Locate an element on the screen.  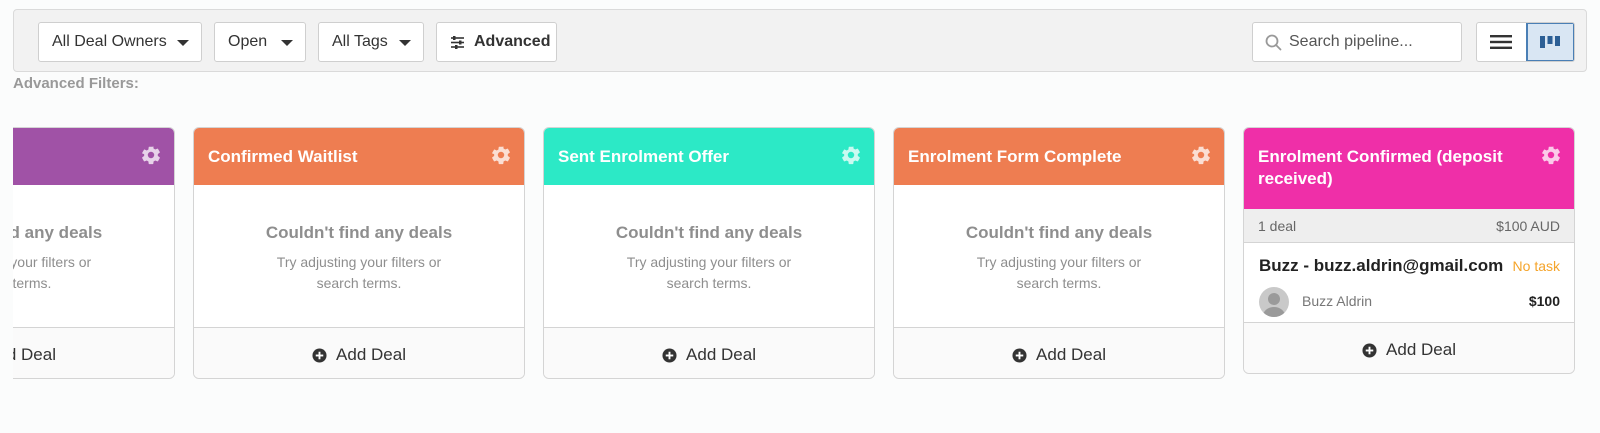
advanced-filters-label: Advanced Filters: is located at coordinates (76, 83).